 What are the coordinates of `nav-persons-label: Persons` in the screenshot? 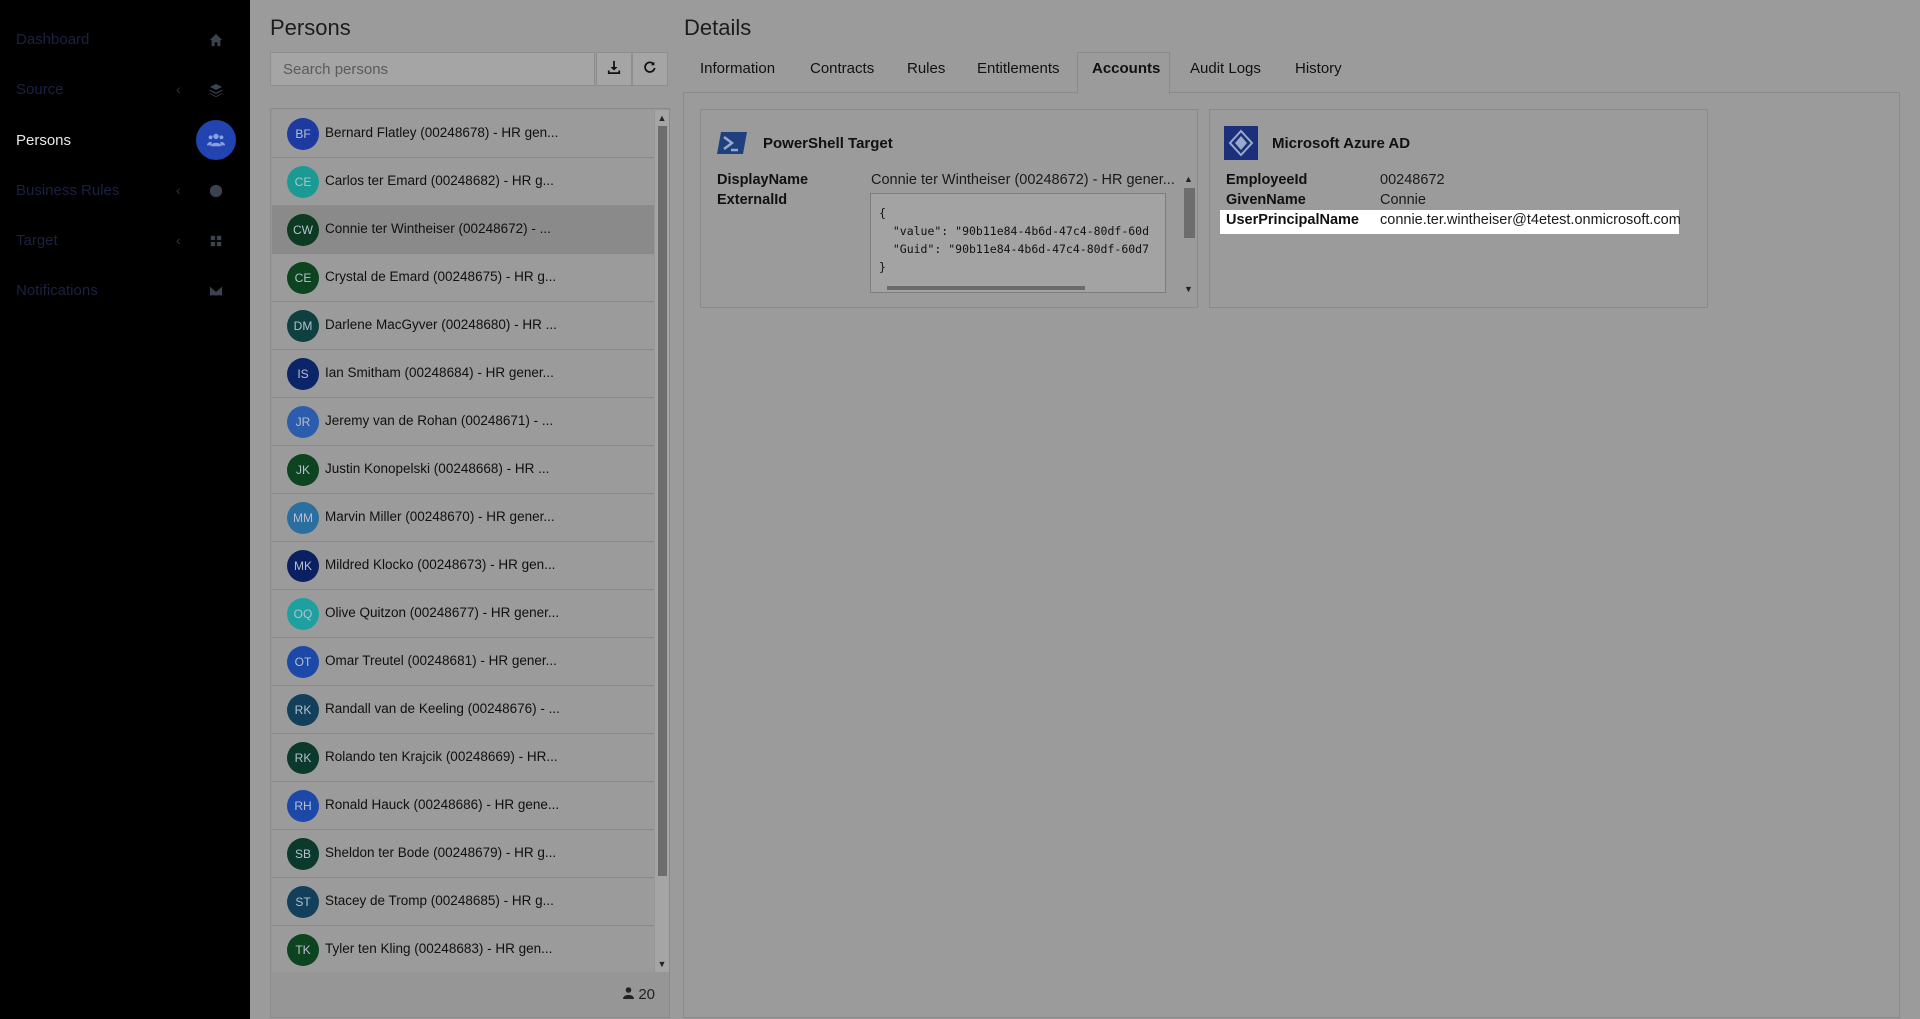 It's located at (44, 140).